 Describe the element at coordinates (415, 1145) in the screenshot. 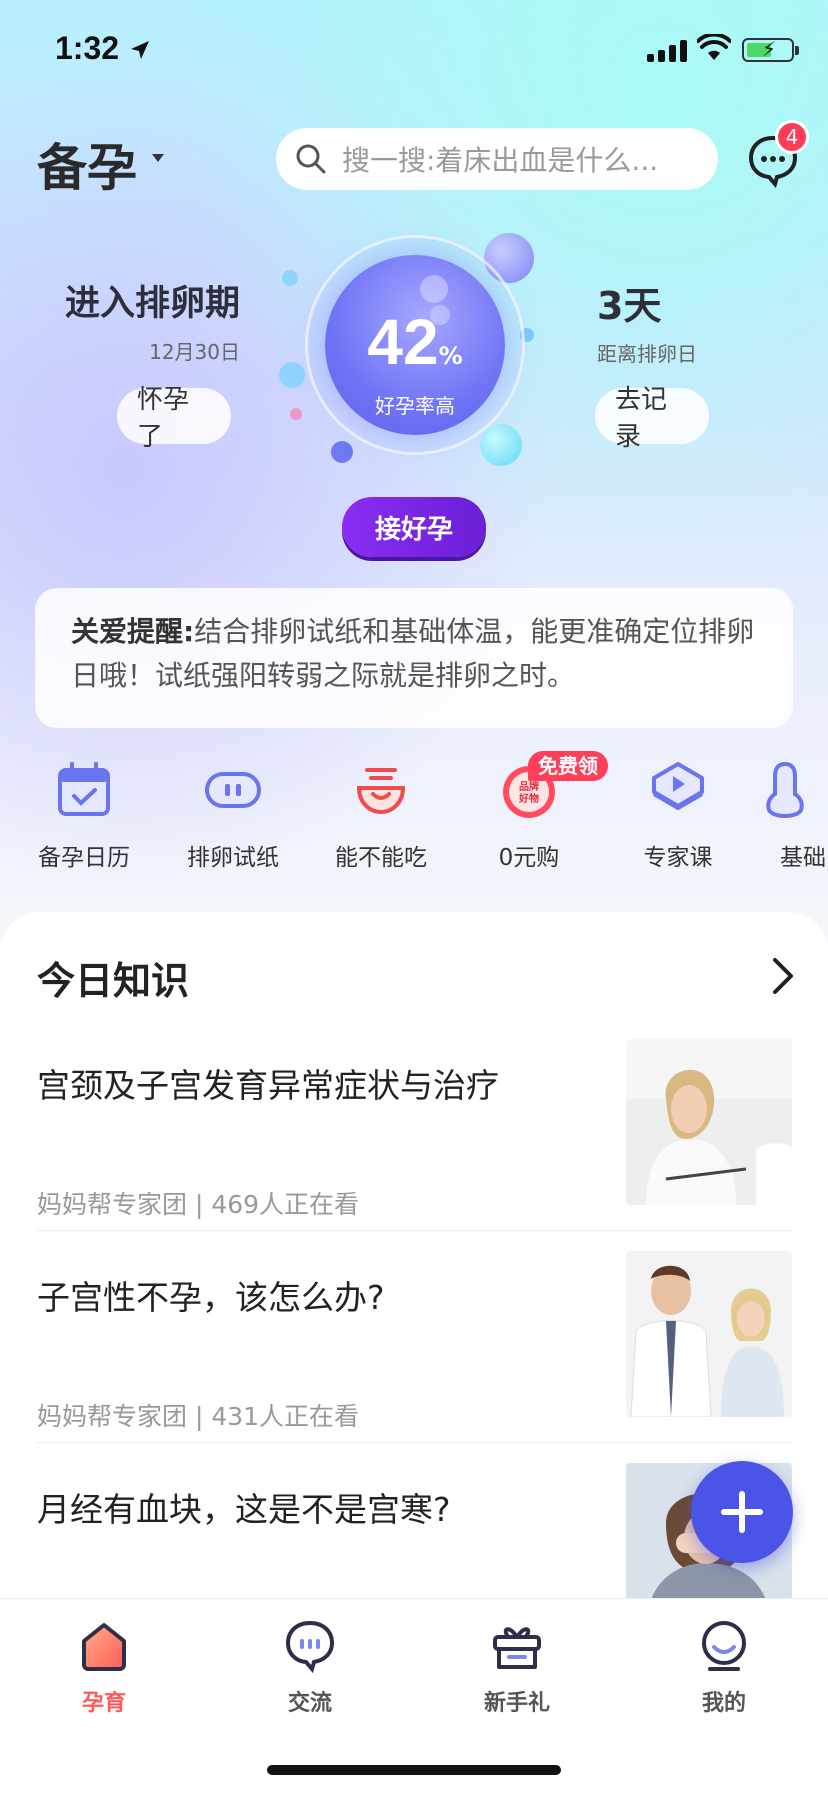

I see `article-item: 宫颈及子宫发育异常症状与治疗 妈妈帮专家团 | 469人正在看` at that location.